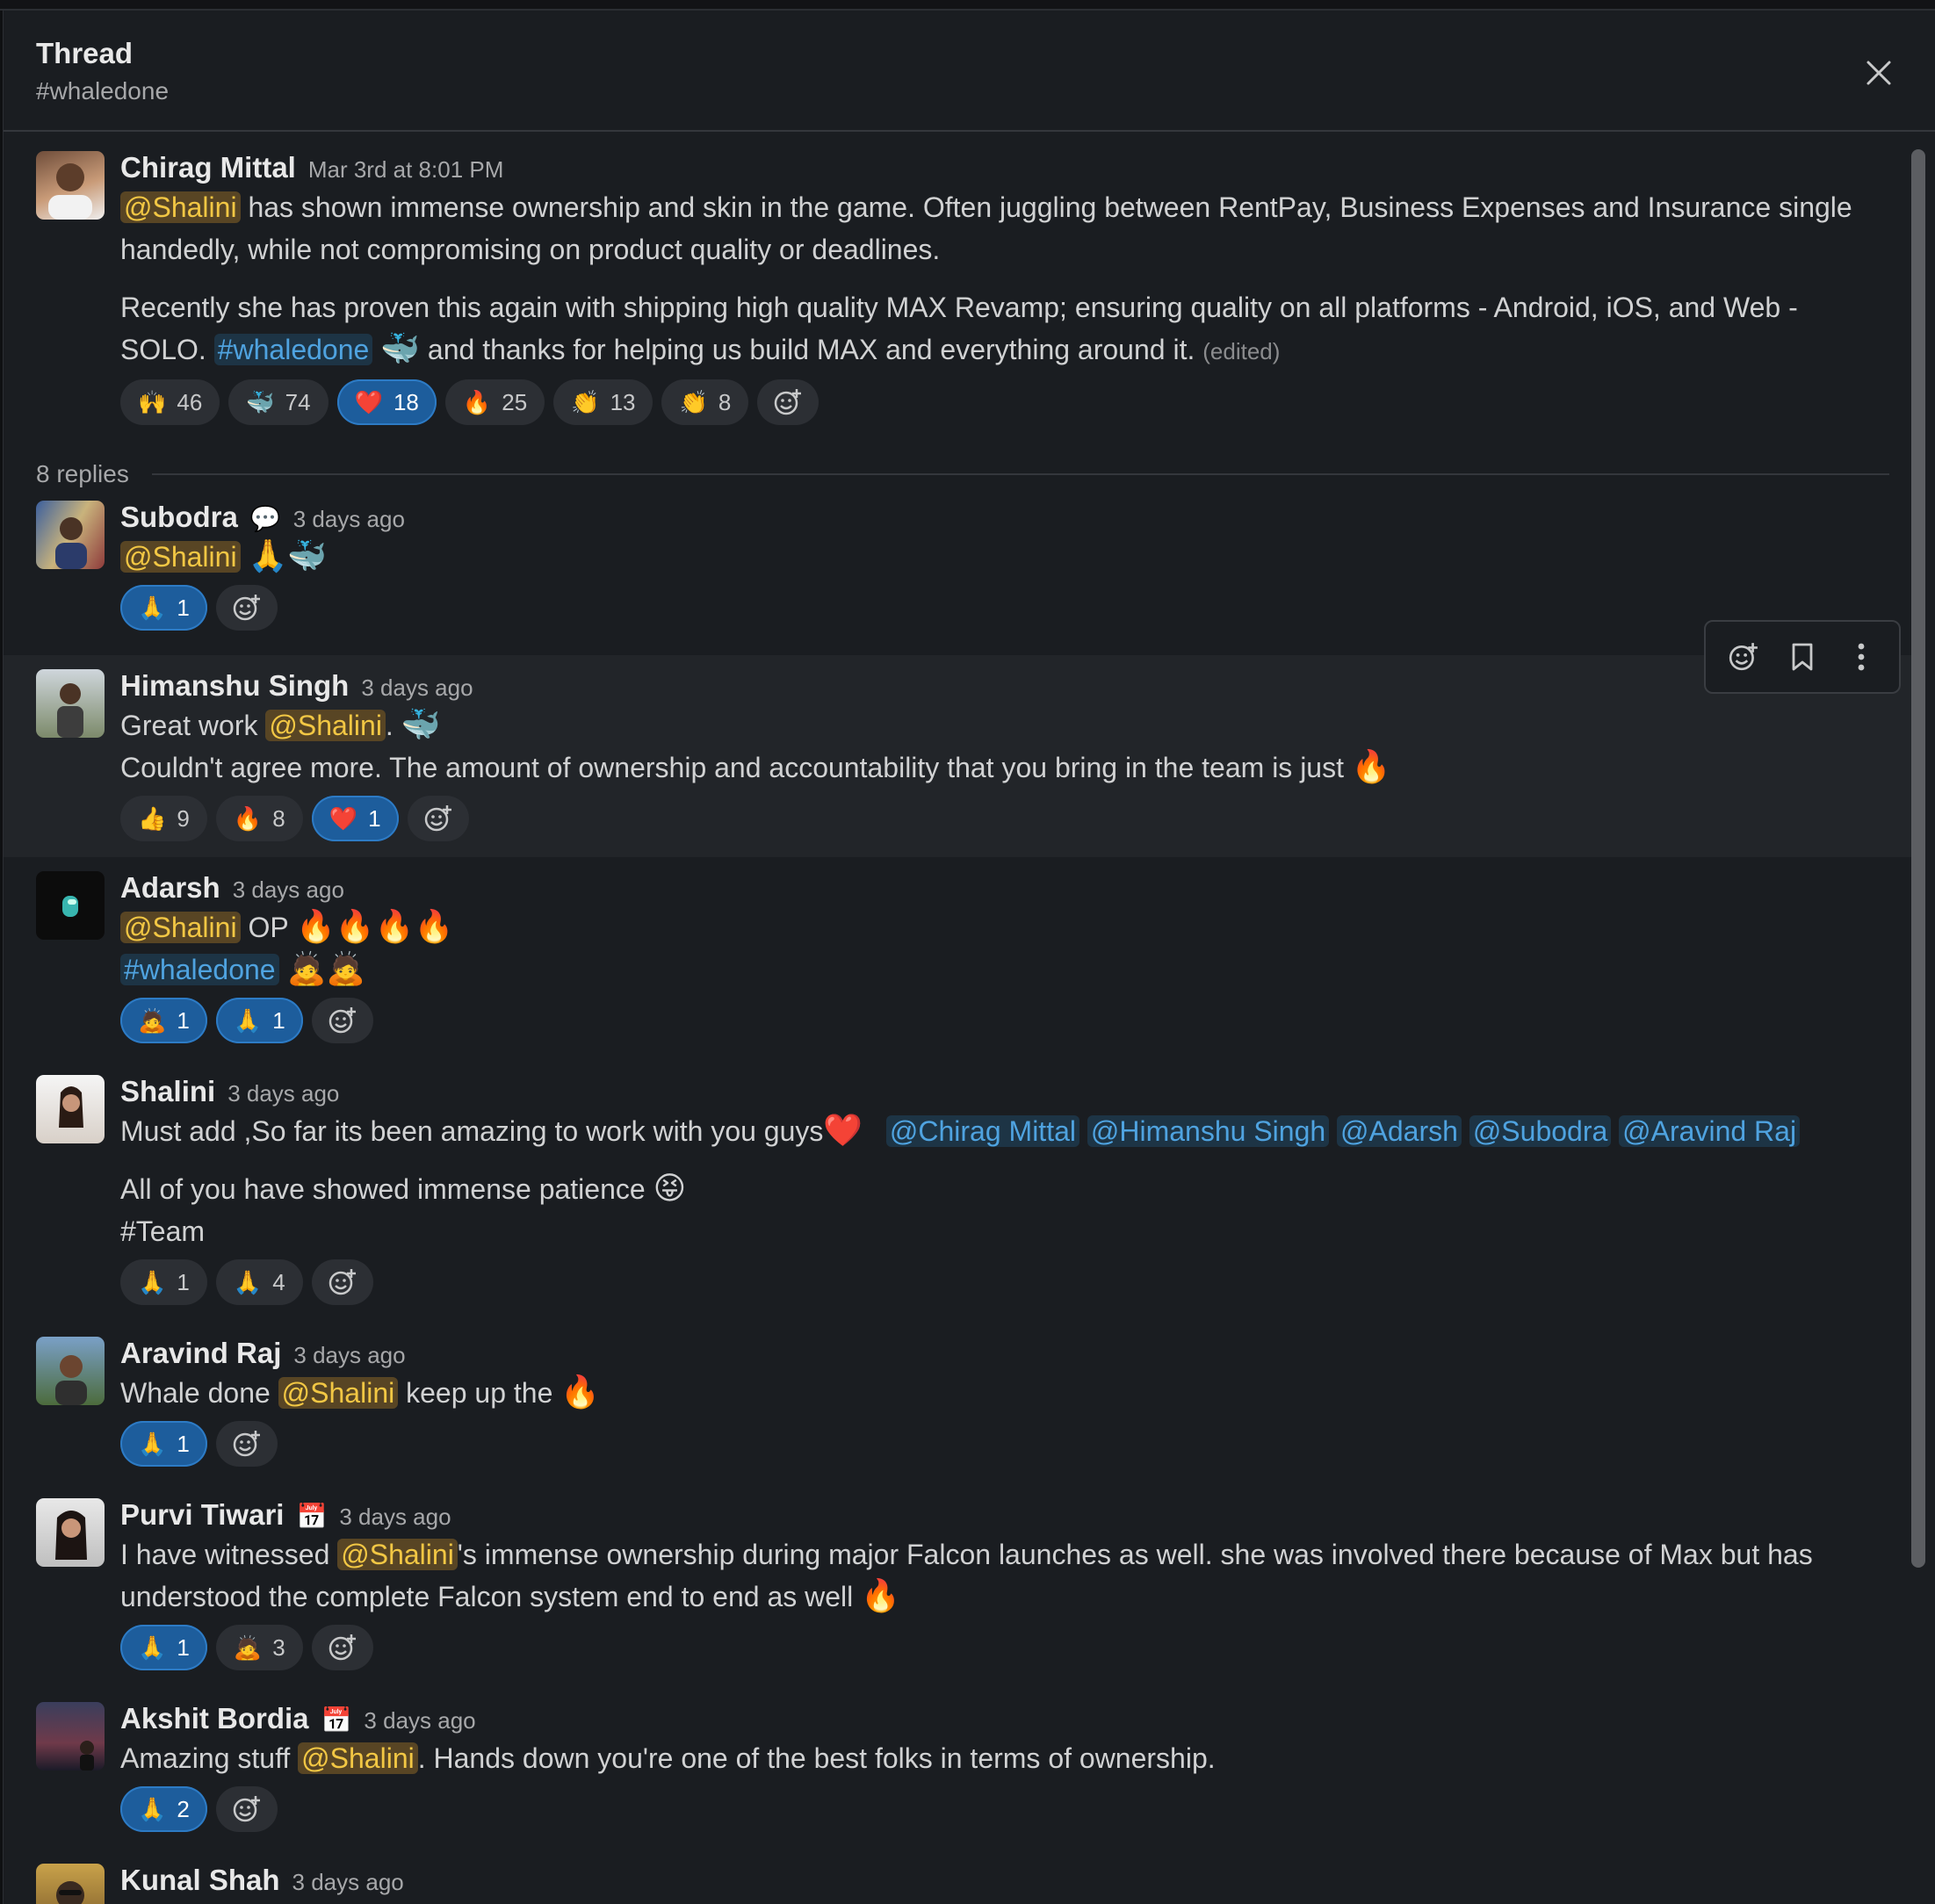  I want to click on user-mention: @Adarsh, so click(1399, 1131).